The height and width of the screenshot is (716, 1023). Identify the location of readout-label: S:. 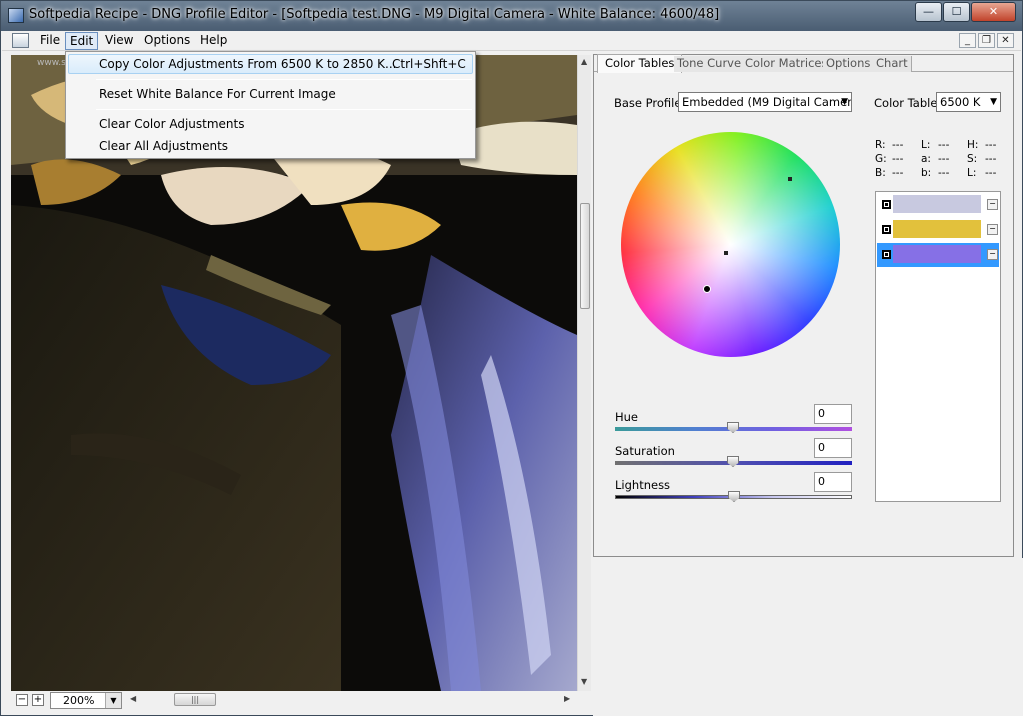
(972, 159).